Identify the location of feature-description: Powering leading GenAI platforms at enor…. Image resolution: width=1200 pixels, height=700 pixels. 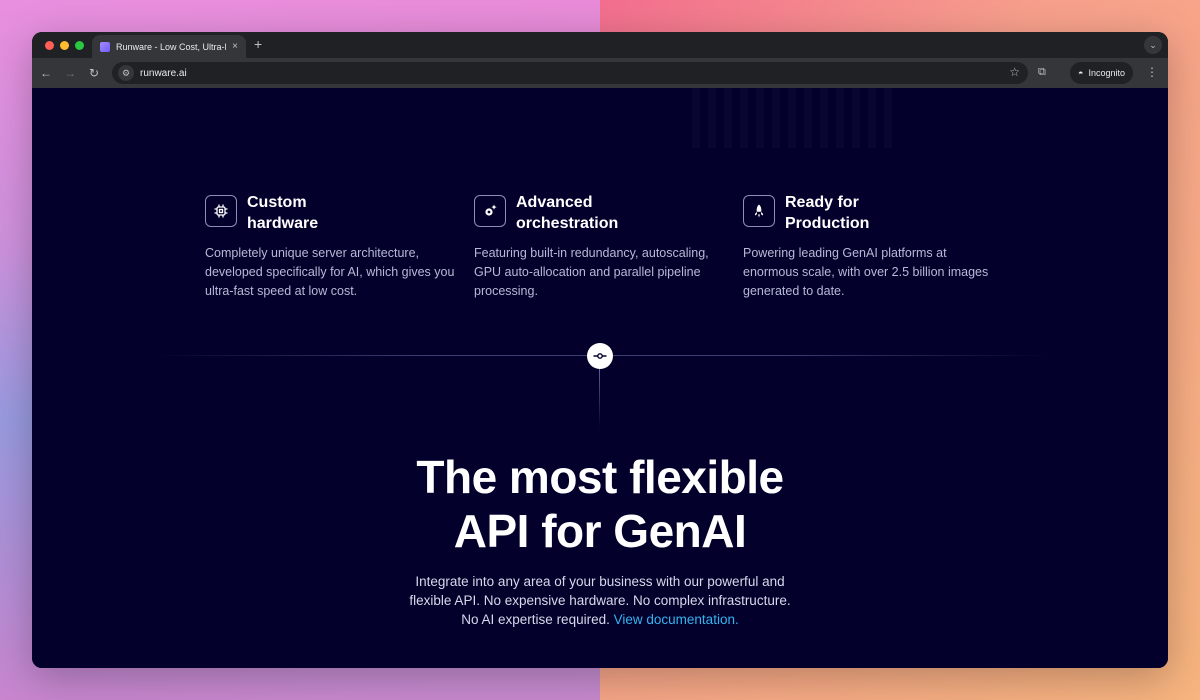
(866, 272).